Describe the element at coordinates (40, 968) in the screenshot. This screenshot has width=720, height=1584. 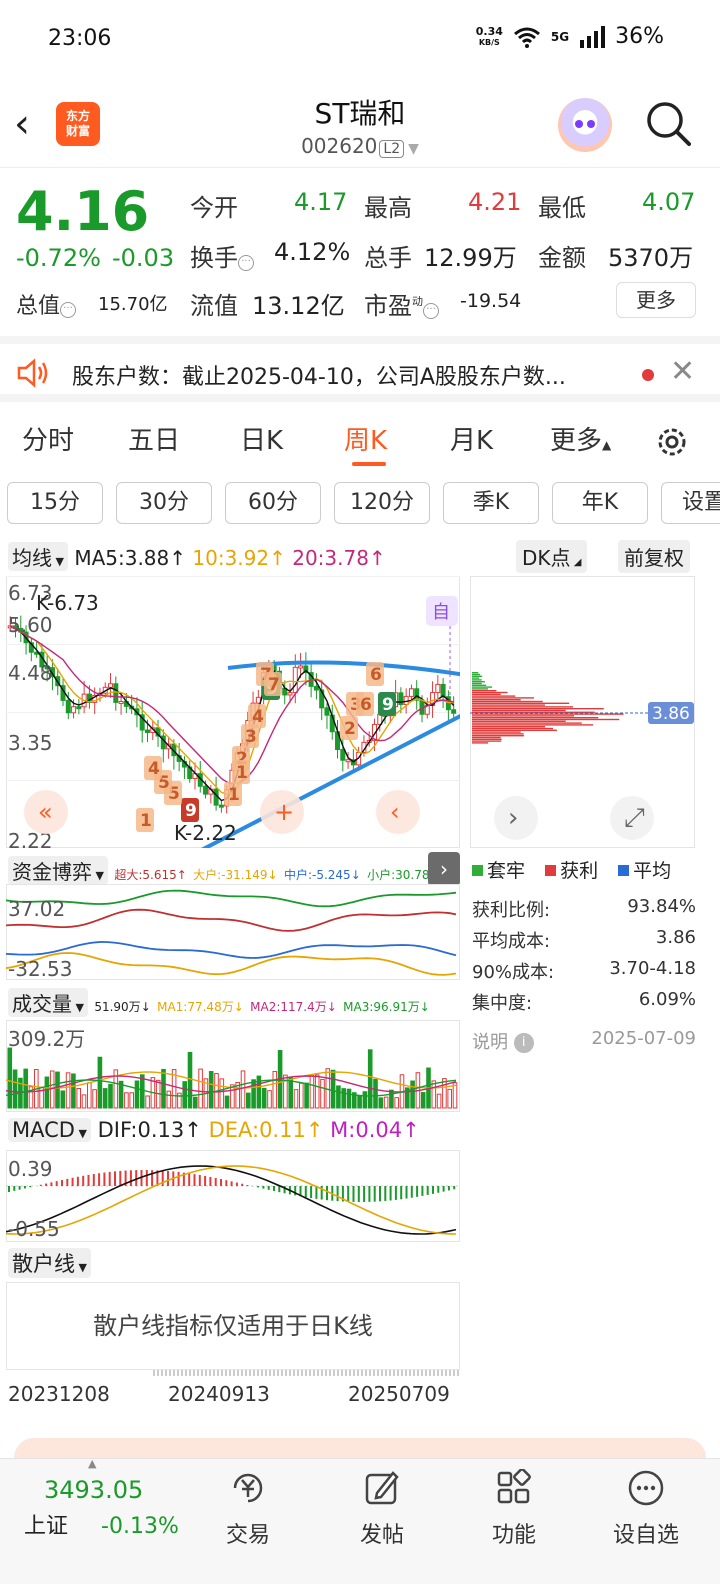
I see `capital-y-bottom: -32.53` at that location.